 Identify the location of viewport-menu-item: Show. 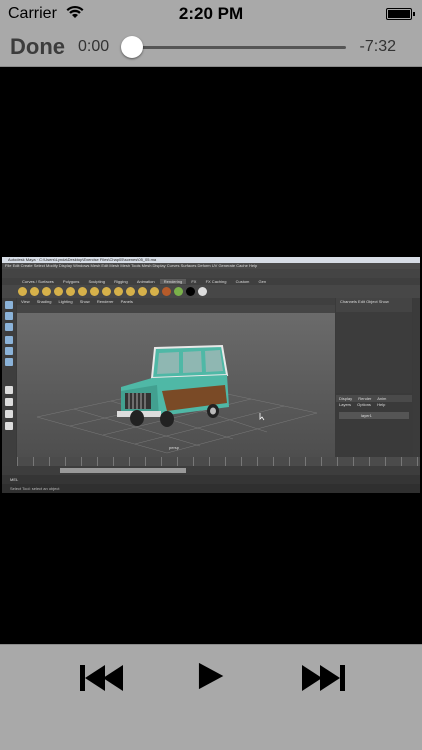
(84, 301).